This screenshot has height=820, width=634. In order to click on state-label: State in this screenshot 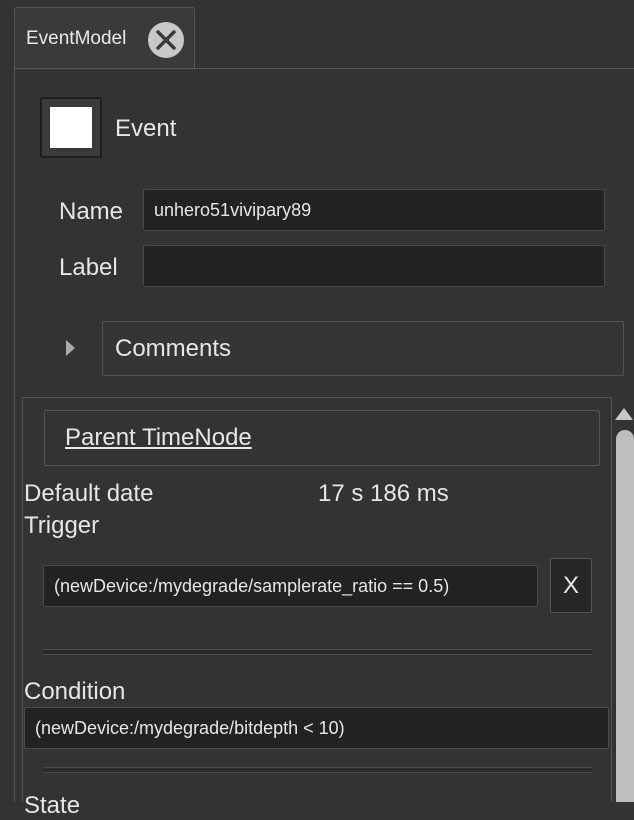, I will do `click(52, 805)`.